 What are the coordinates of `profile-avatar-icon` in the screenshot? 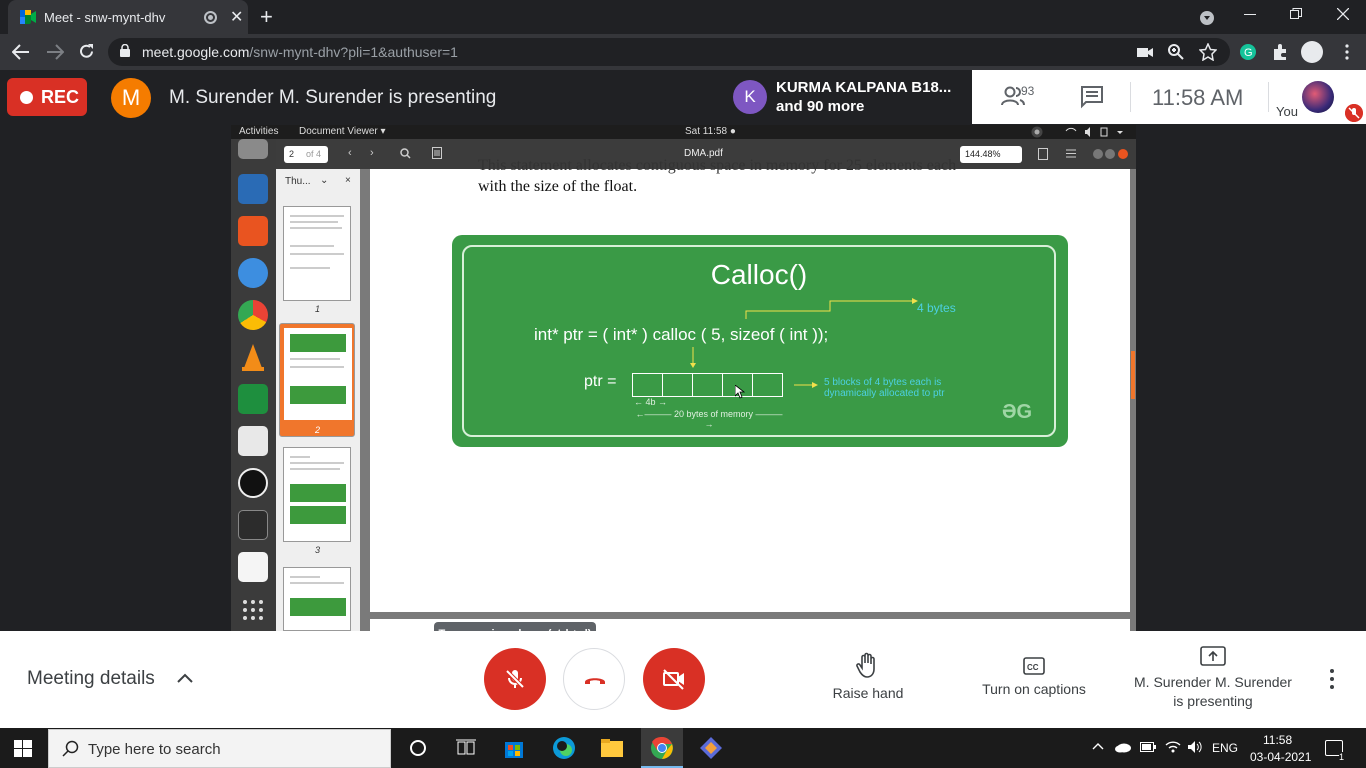 It's located at (1312, 52).